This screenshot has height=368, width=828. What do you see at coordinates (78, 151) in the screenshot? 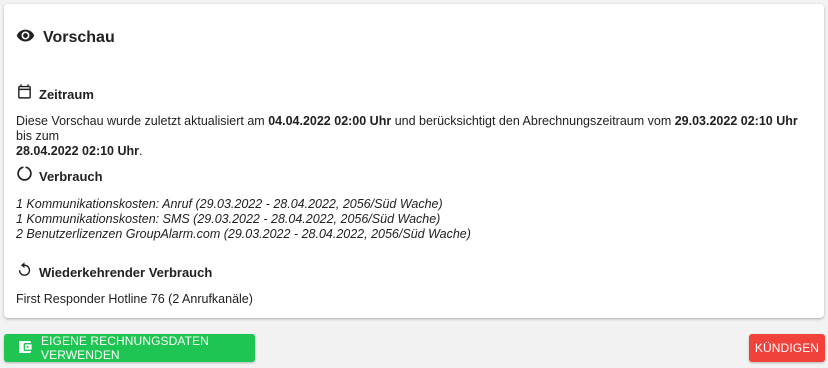
I see `period-end: 28.04.2022 02:10 Uhr` at bounding box center [78, 151].